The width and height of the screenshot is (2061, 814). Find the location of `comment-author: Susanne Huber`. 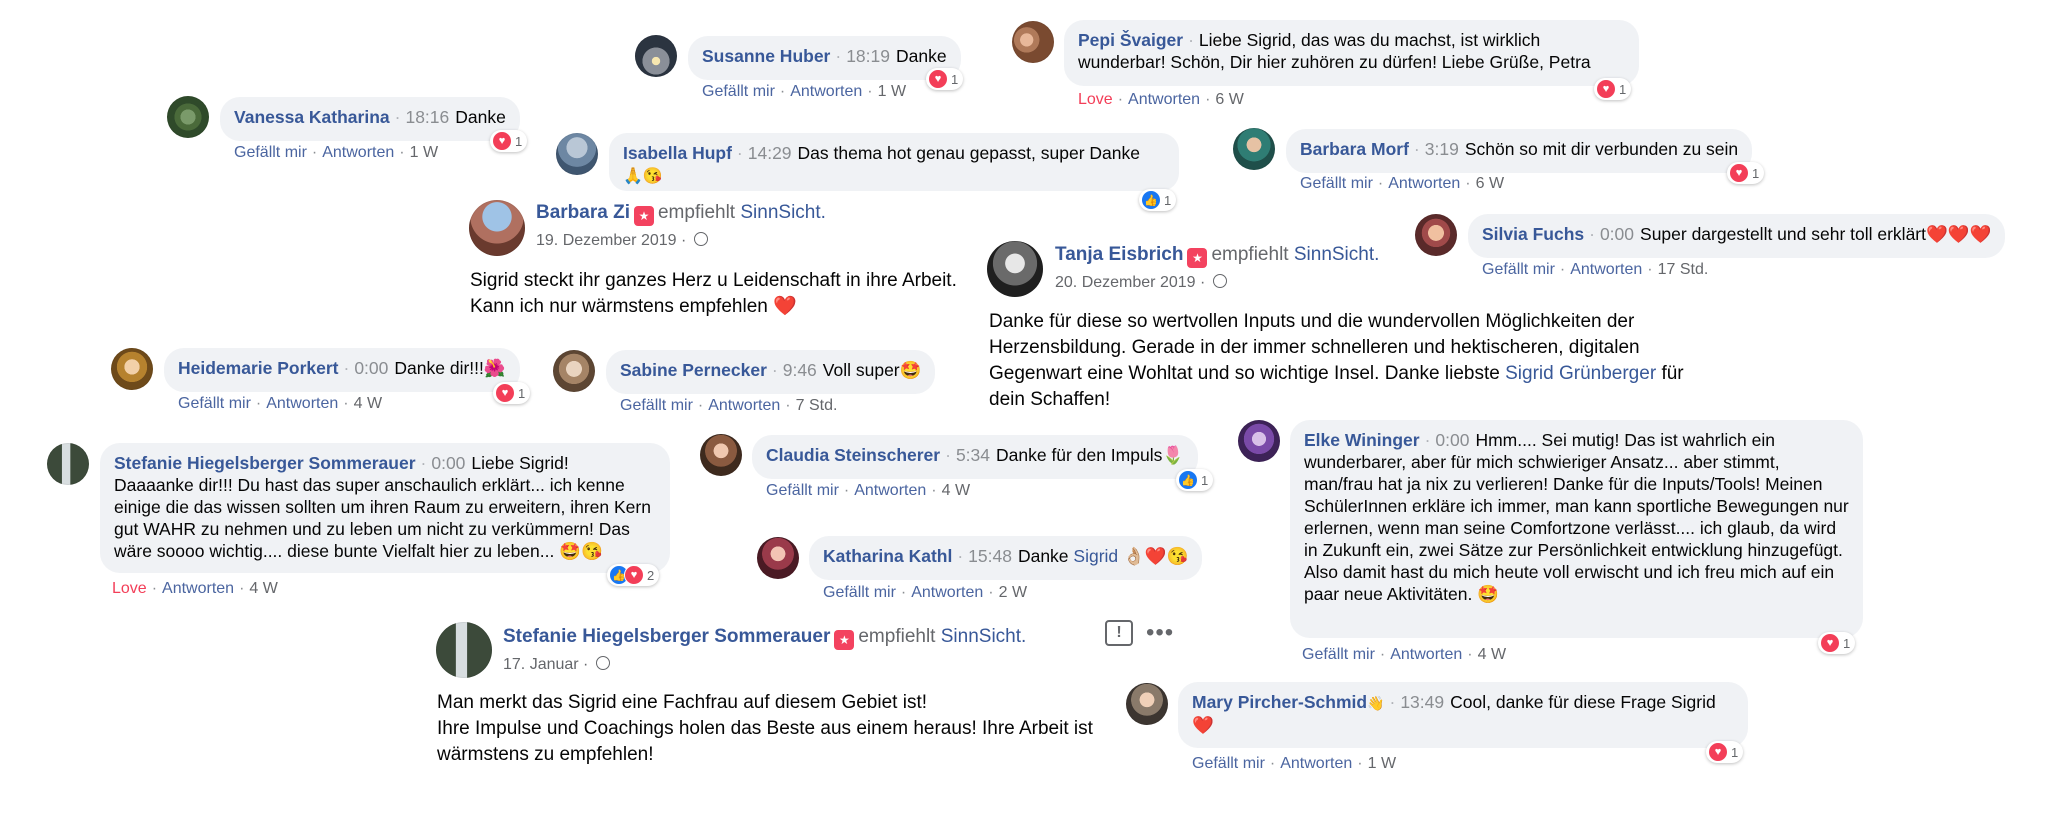

comment-author: Susanne Huber is located at coordinates (766, 56).